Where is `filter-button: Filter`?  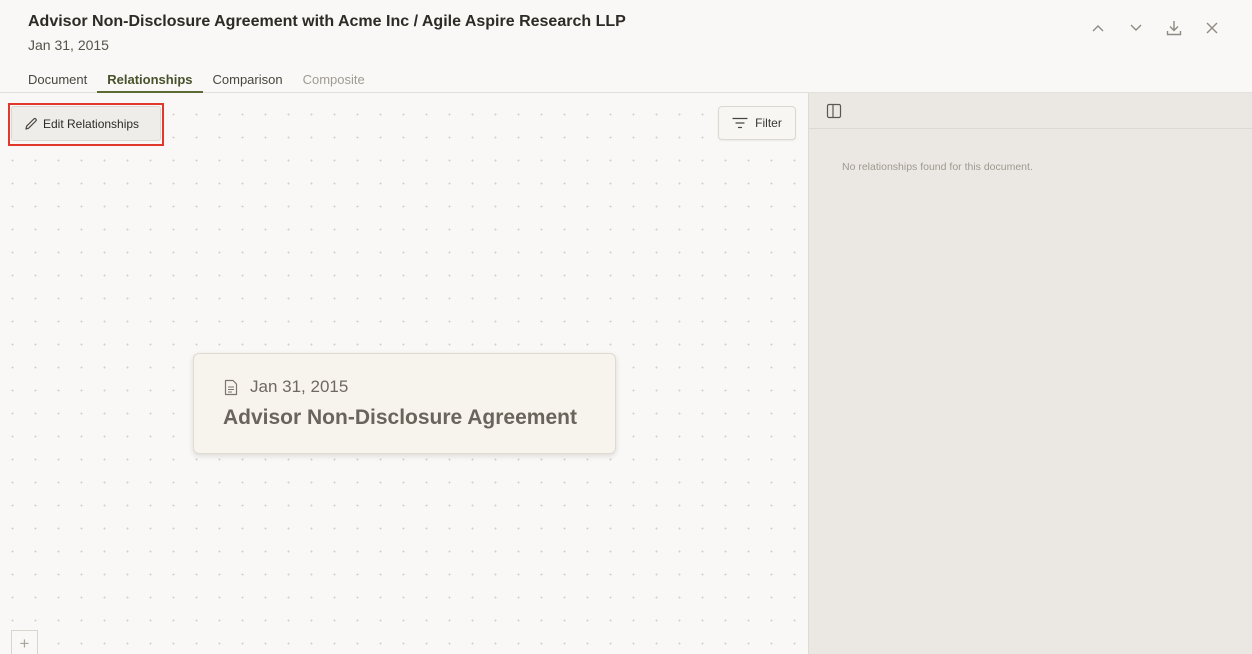 filter-button: Filter is located at coordinates (757, 123).